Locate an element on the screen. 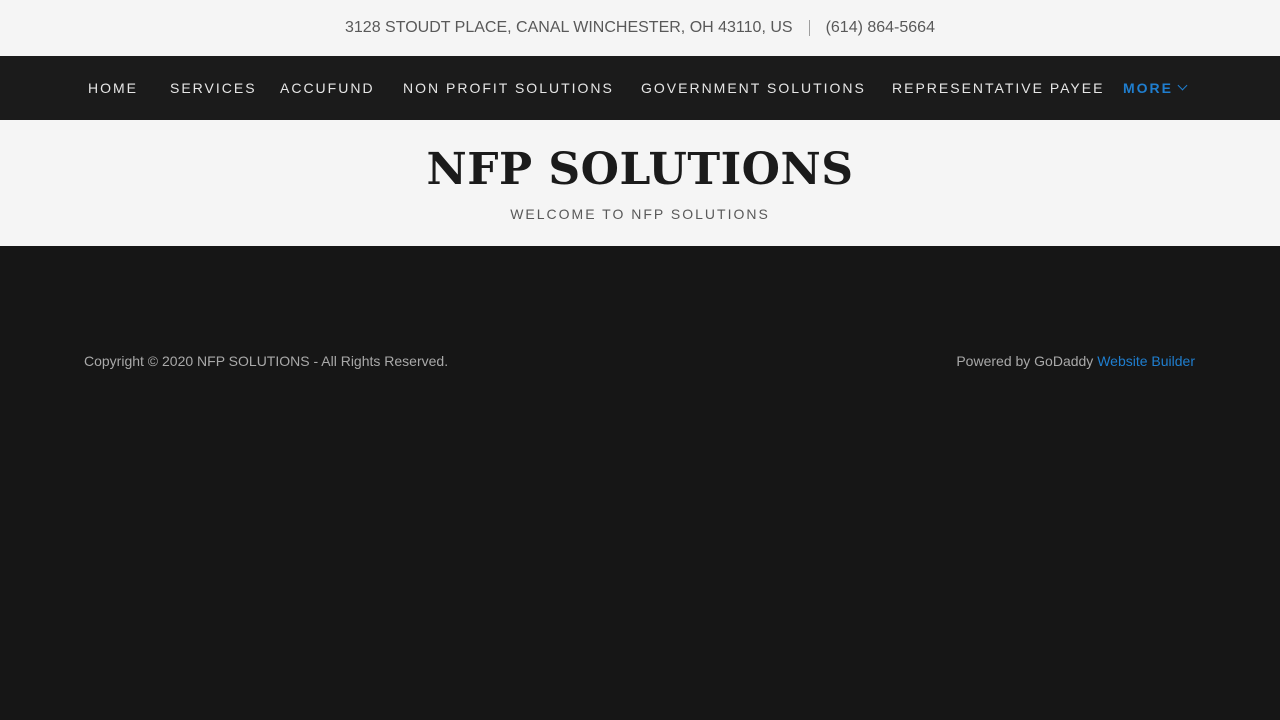 This screenshot has height=720, width=1280. nav-item-services: SERVICES is located at coordinates (213, 88).